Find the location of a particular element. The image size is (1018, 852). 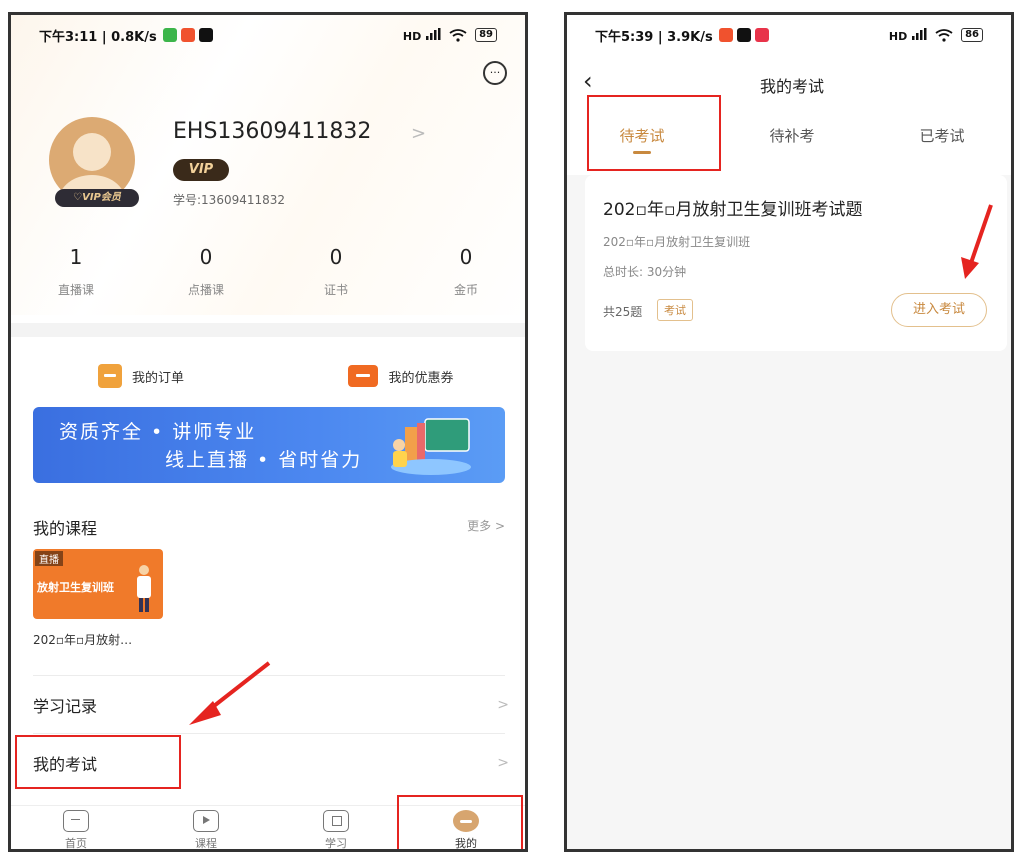

study-icon is located at coordinates (336, 821).